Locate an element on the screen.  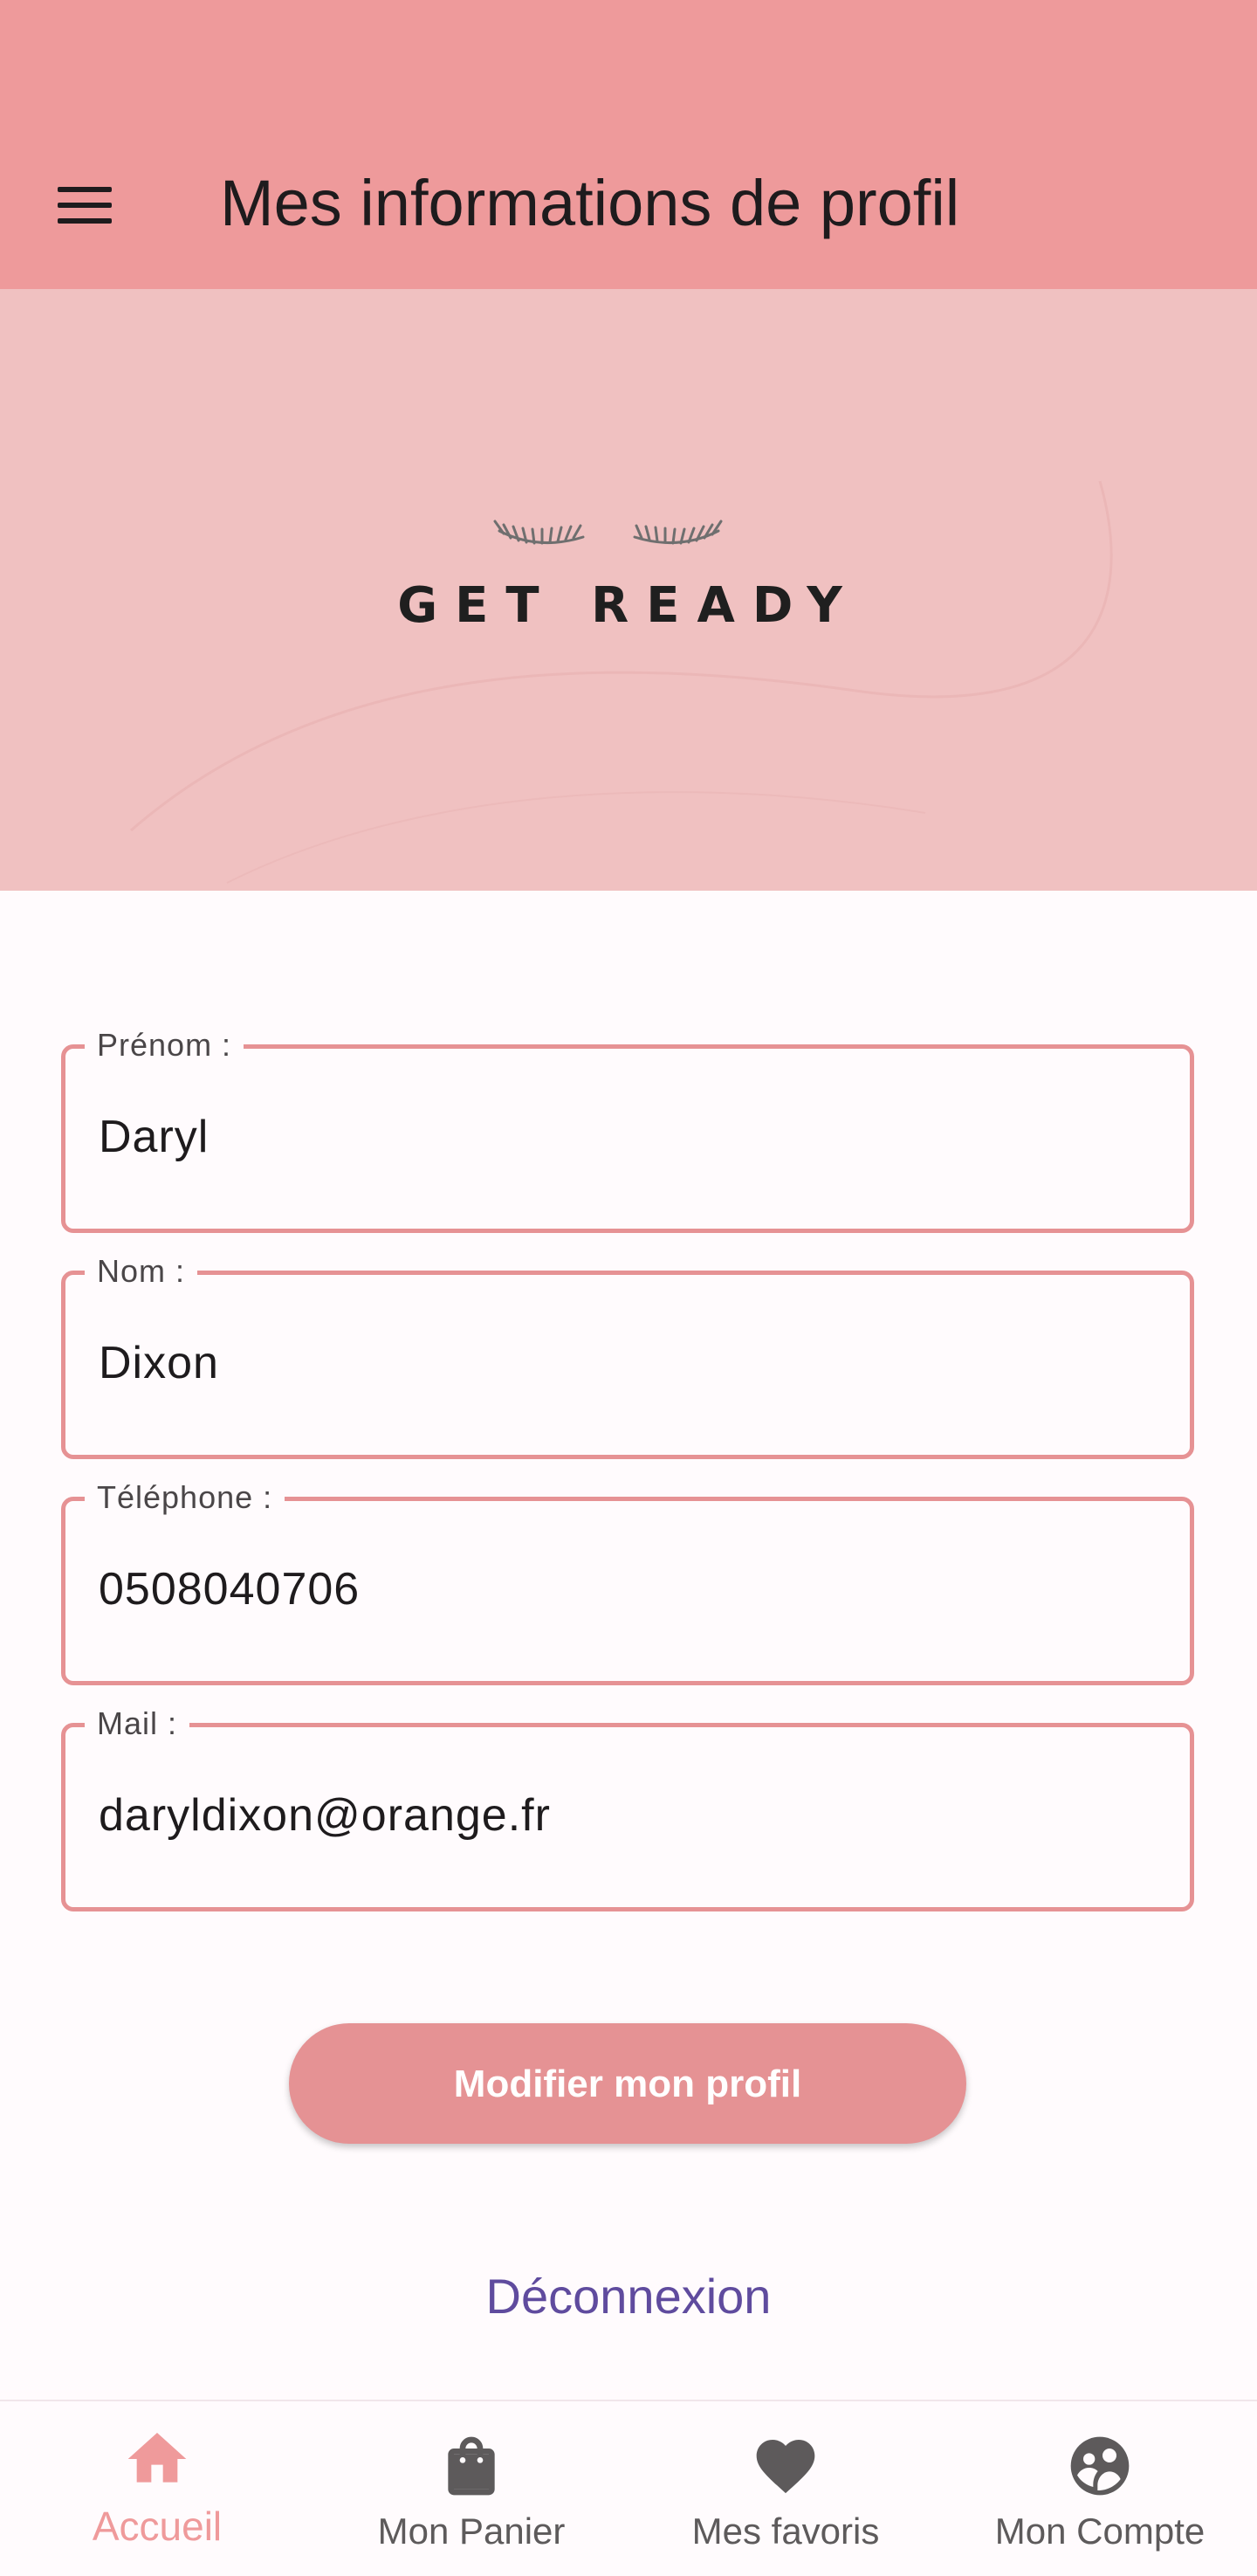
brand-logo-text: GET READY is located at coordinates (628, 605).